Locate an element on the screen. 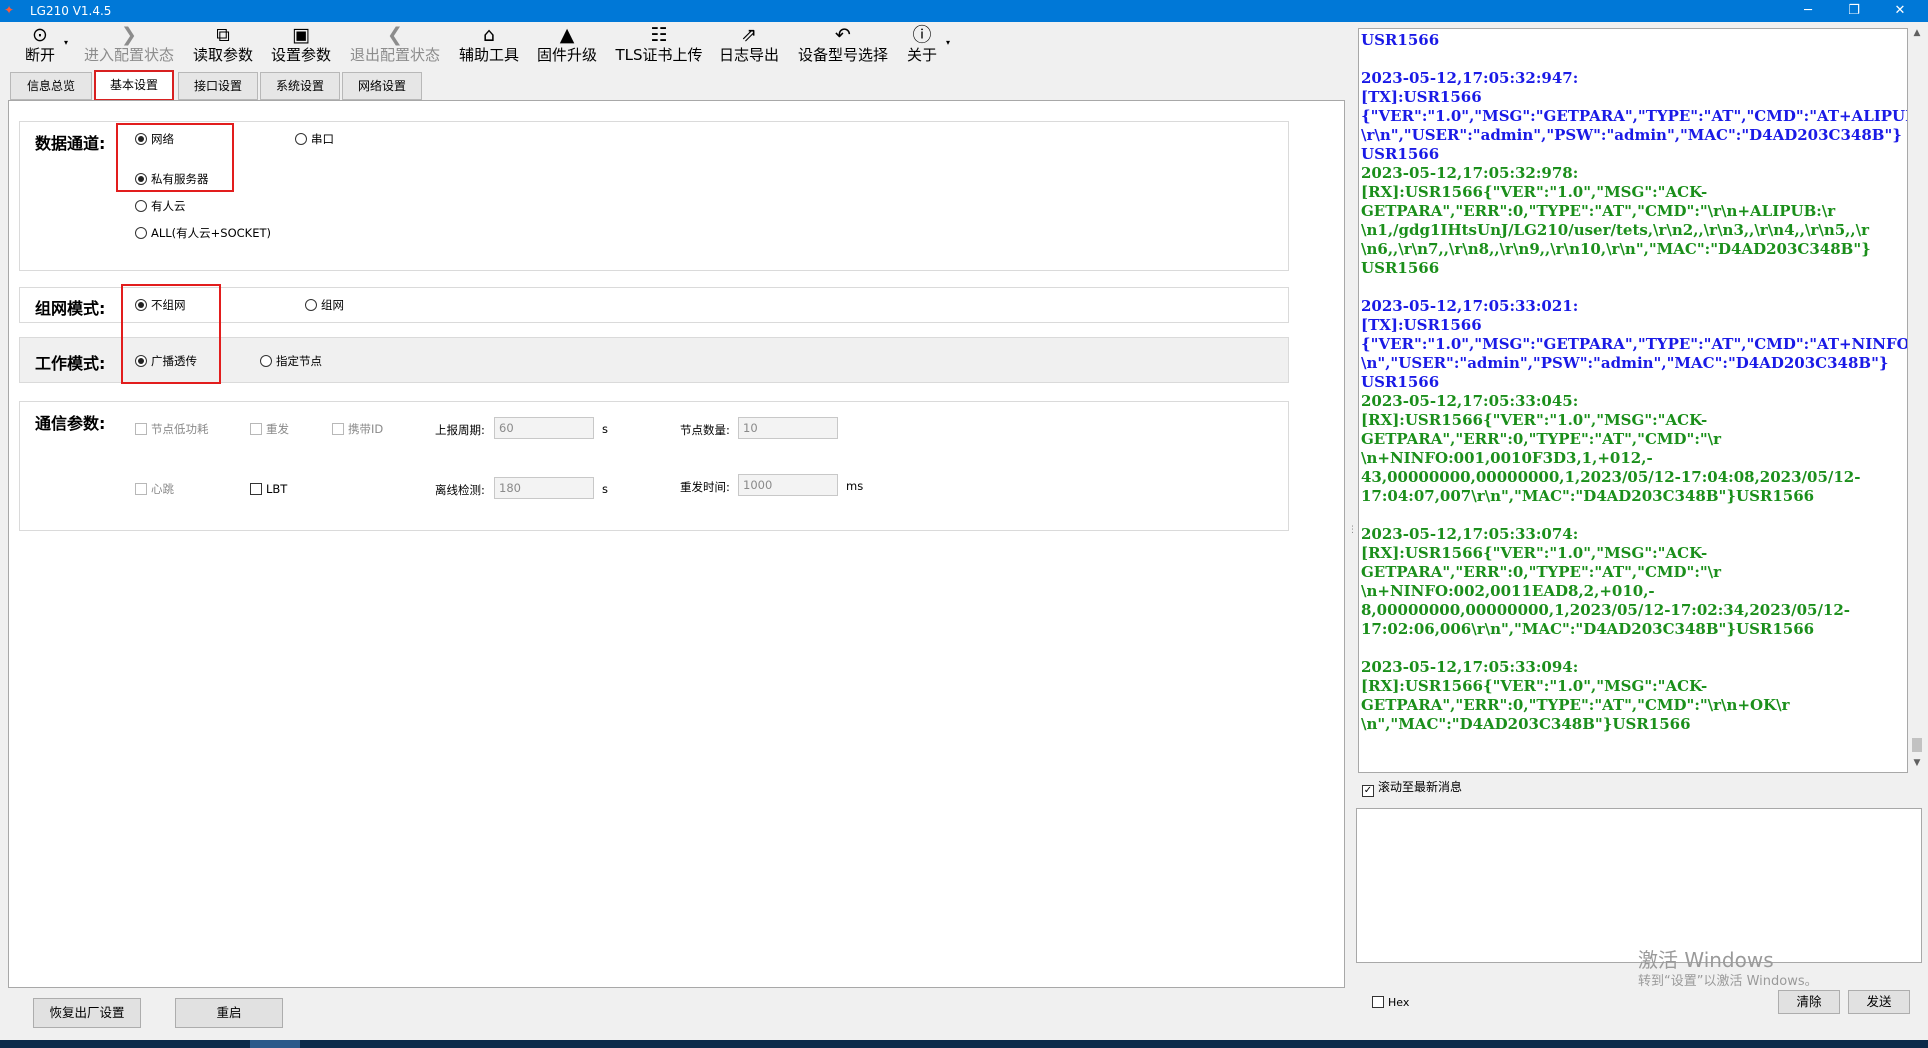 The image size is (1928, 1048). certificate-icon: ☷ is located at coordinates (659, 35).